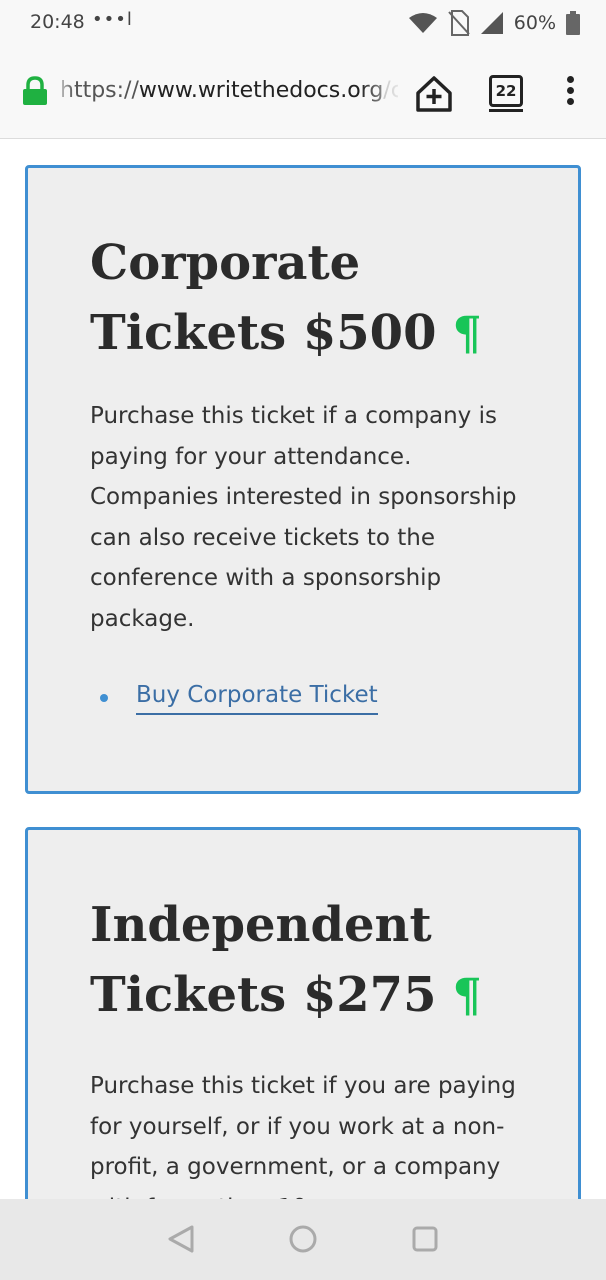 The width and height of the screenshot is (606, 1280). Describe the element at coordinates (506, 110) in the screenshot. I see `tabs-underline` at that location.